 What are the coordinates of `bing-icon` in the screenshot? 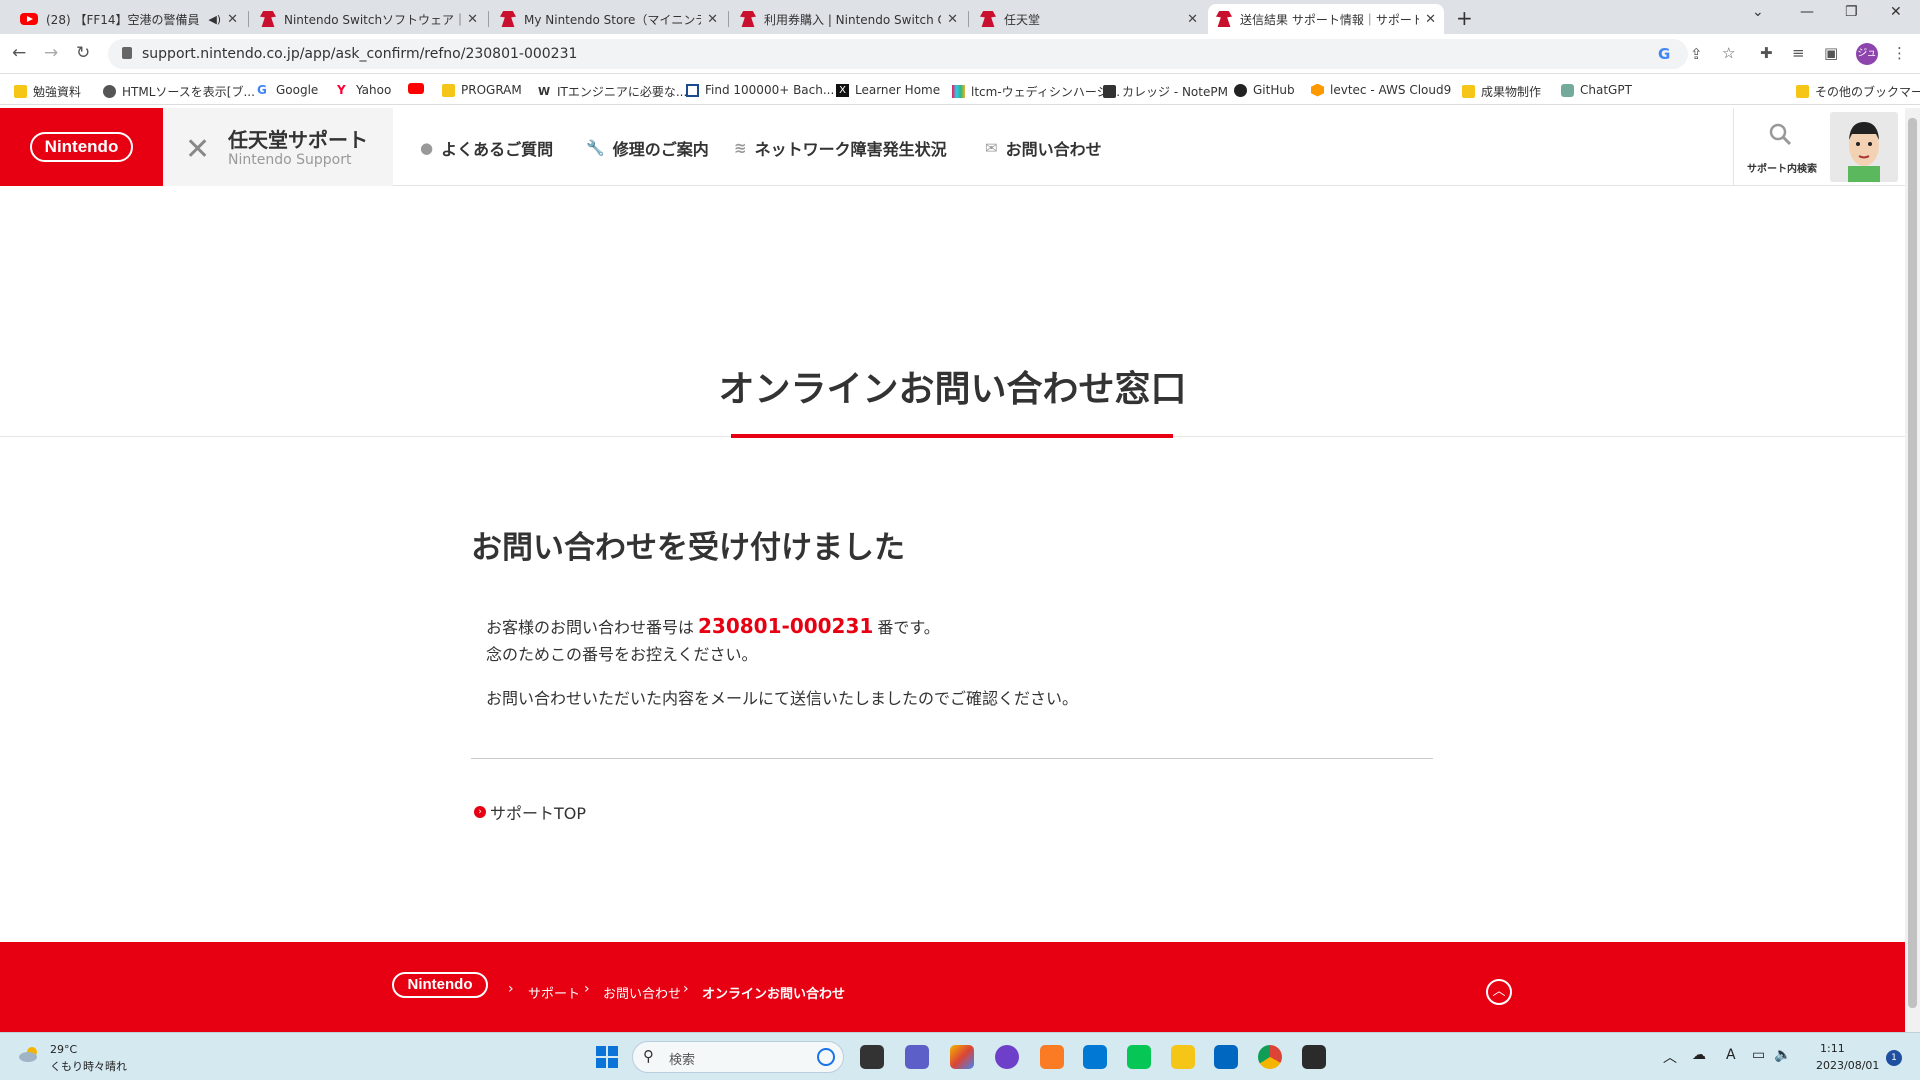 It's located at (826, 1057).